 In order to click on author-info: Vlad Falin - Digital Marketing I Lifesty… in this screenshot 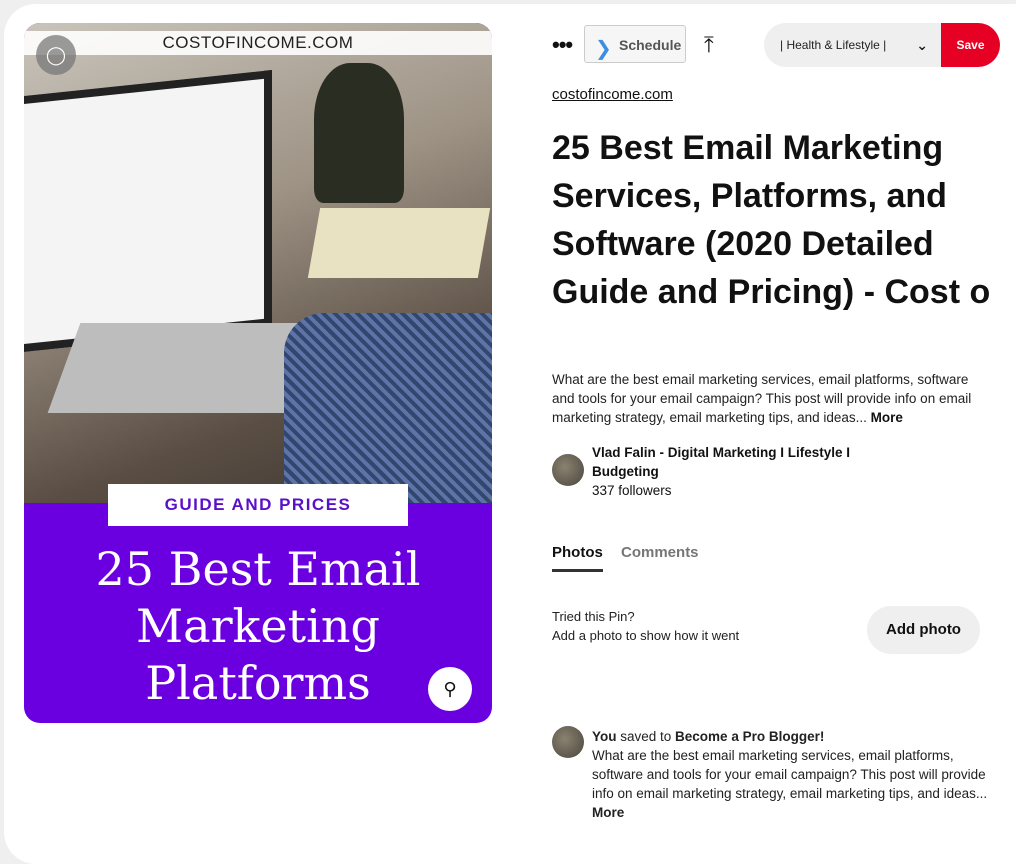, I will do `click(742, 471)`.